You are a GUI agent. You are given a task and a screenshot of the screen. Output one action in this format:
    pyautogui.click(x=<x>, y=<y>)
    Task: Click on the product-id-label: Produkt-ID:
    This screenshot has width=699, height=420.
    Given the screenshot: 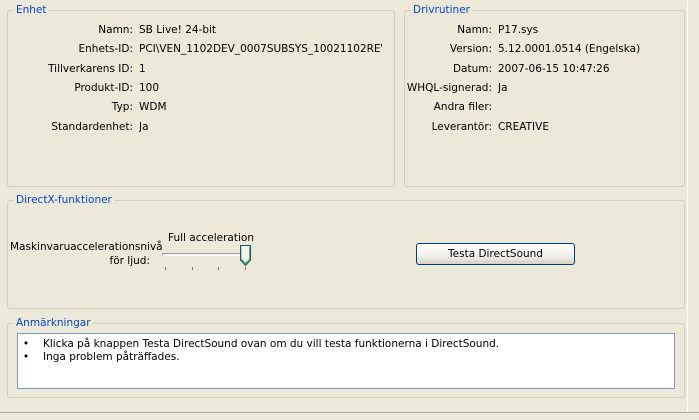 What is the action you would take?
    pyautogui.click(x=103, y=88)
    